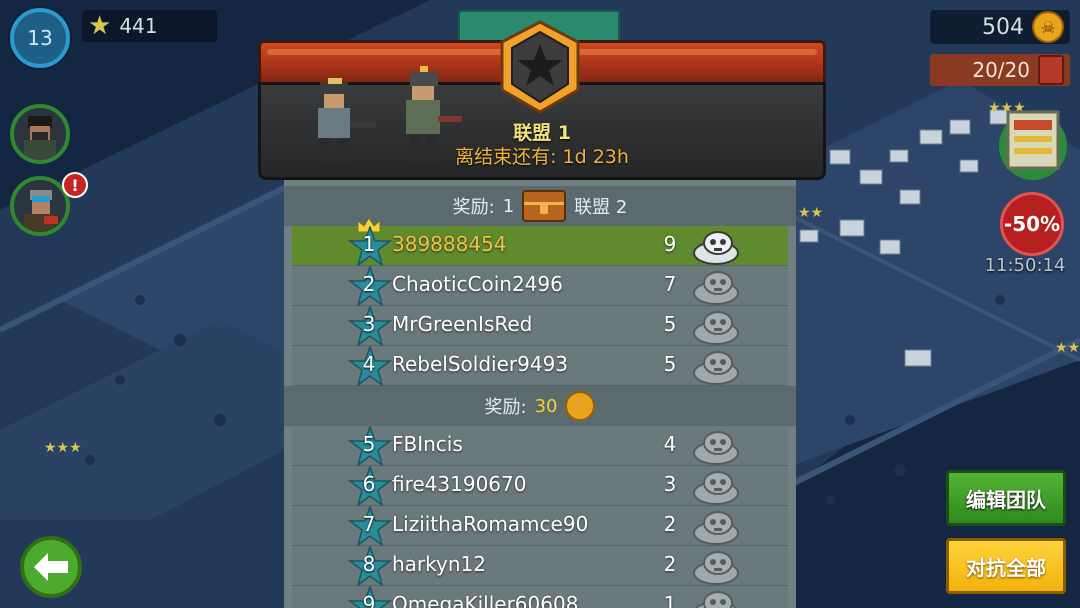 This screenshot has height=608, width=1080. I want to click on player-level-badge: 13, so click(40, 38).